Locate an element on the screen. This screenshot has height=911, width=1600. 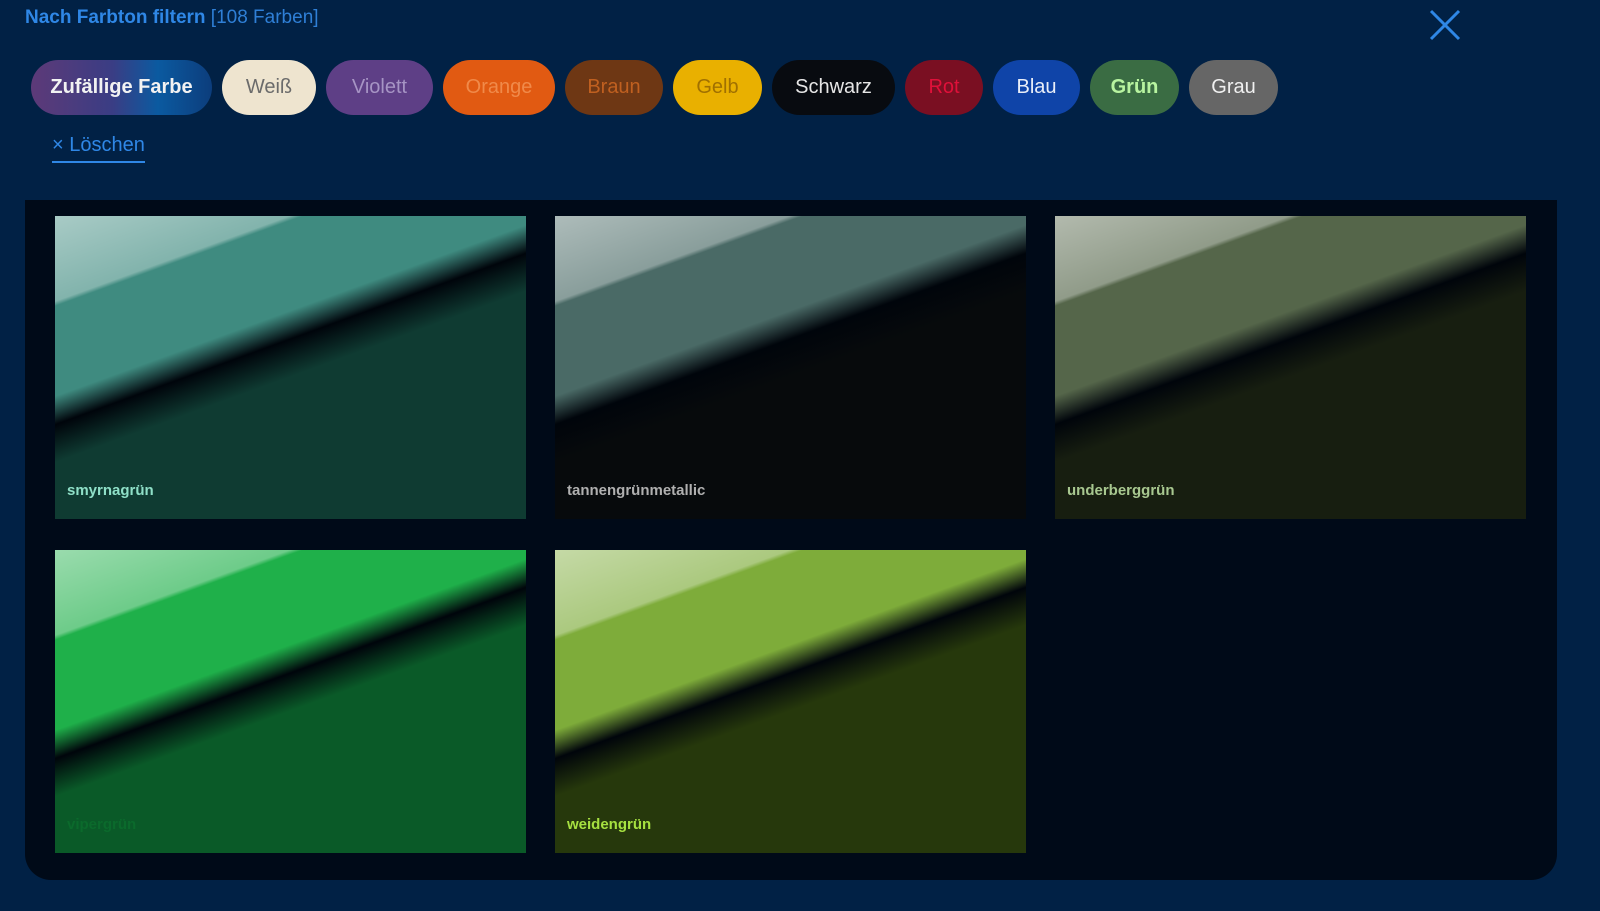
pill-yellow: Gelb is located at coordinates (717, 87).